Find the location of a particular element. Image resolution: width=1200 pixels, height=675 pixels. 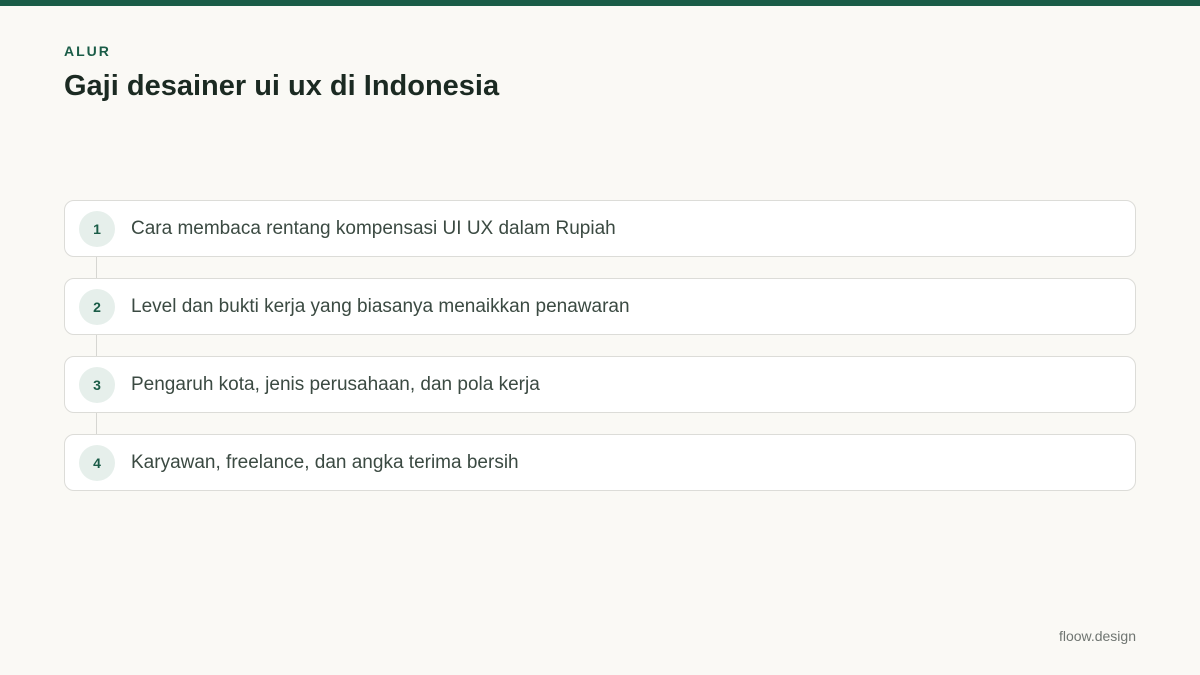

page-title: Gaji desainer ui ux di Indonesia is located at coordinates (282, 86).